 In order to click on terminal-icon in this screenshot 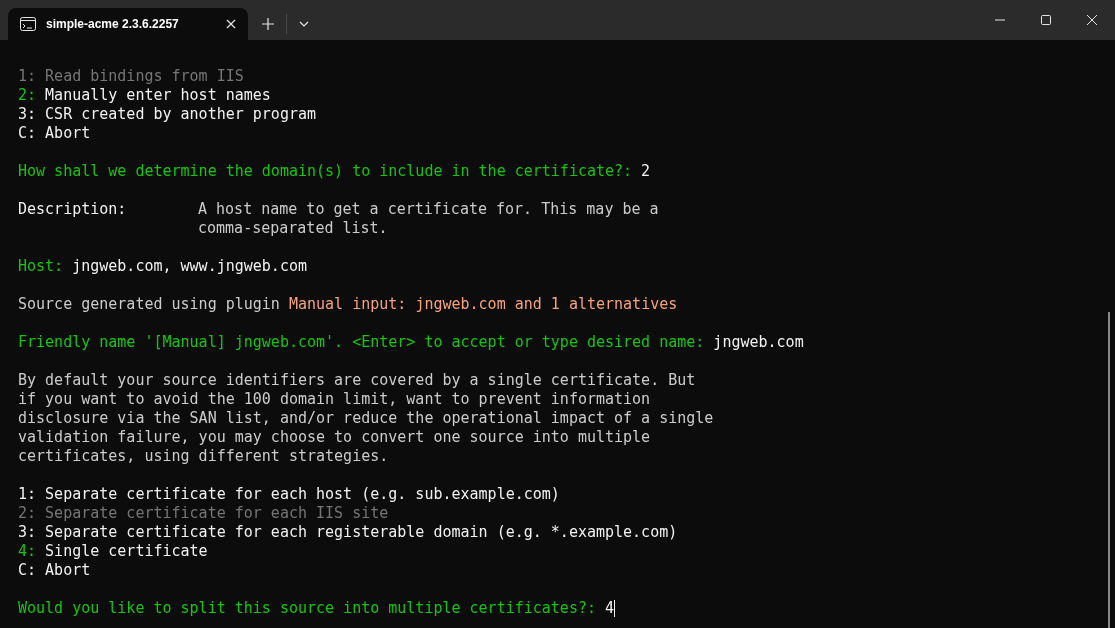, I will do `click(28, 24)`.